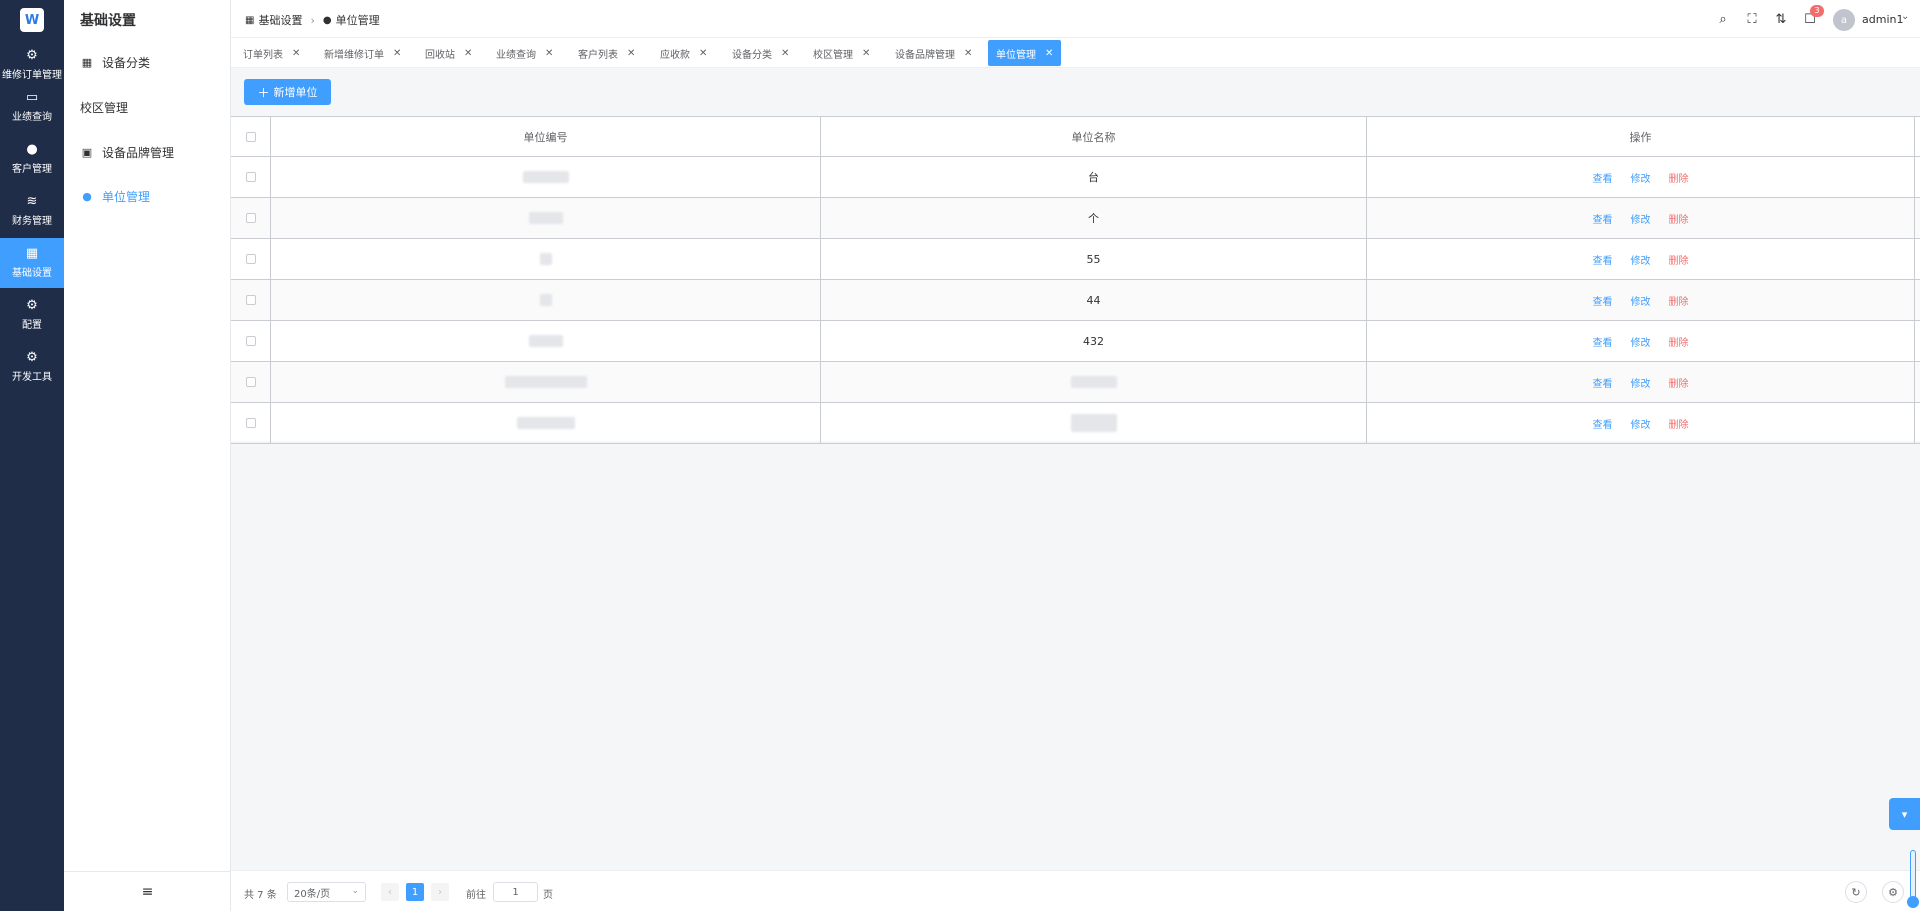 The height and width of the screenshot is (911, 1920). I want to click on sidebar-collapse-button: ≡, so click(147, 891).